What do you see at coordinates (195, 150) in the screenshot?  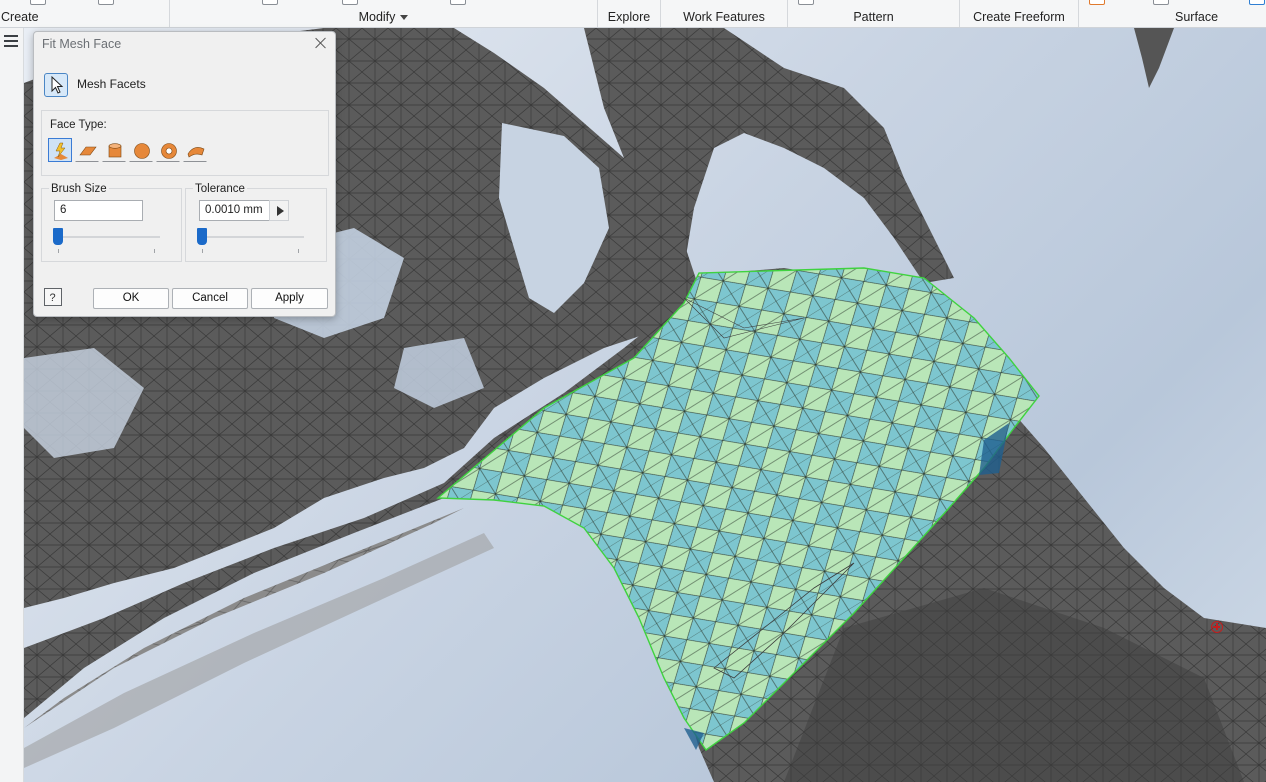 I see `freeform-icon` at bounding box center [195, 150].